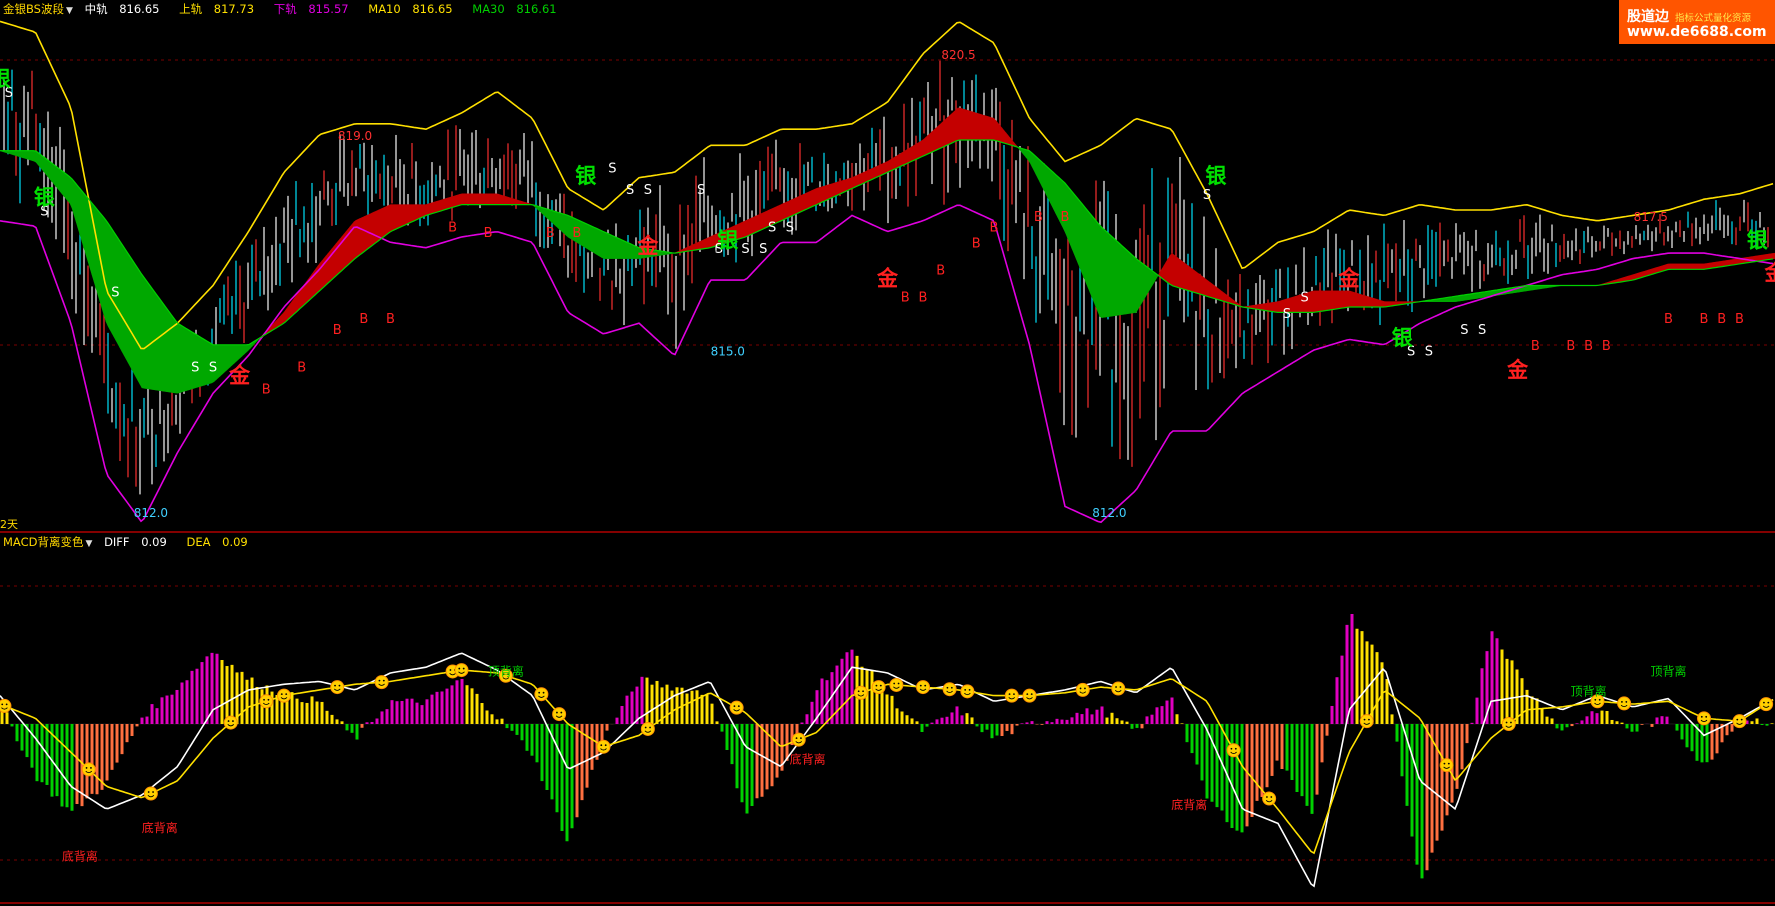  I want to click on price-extreme-label: 819.0, so click(355, 136).